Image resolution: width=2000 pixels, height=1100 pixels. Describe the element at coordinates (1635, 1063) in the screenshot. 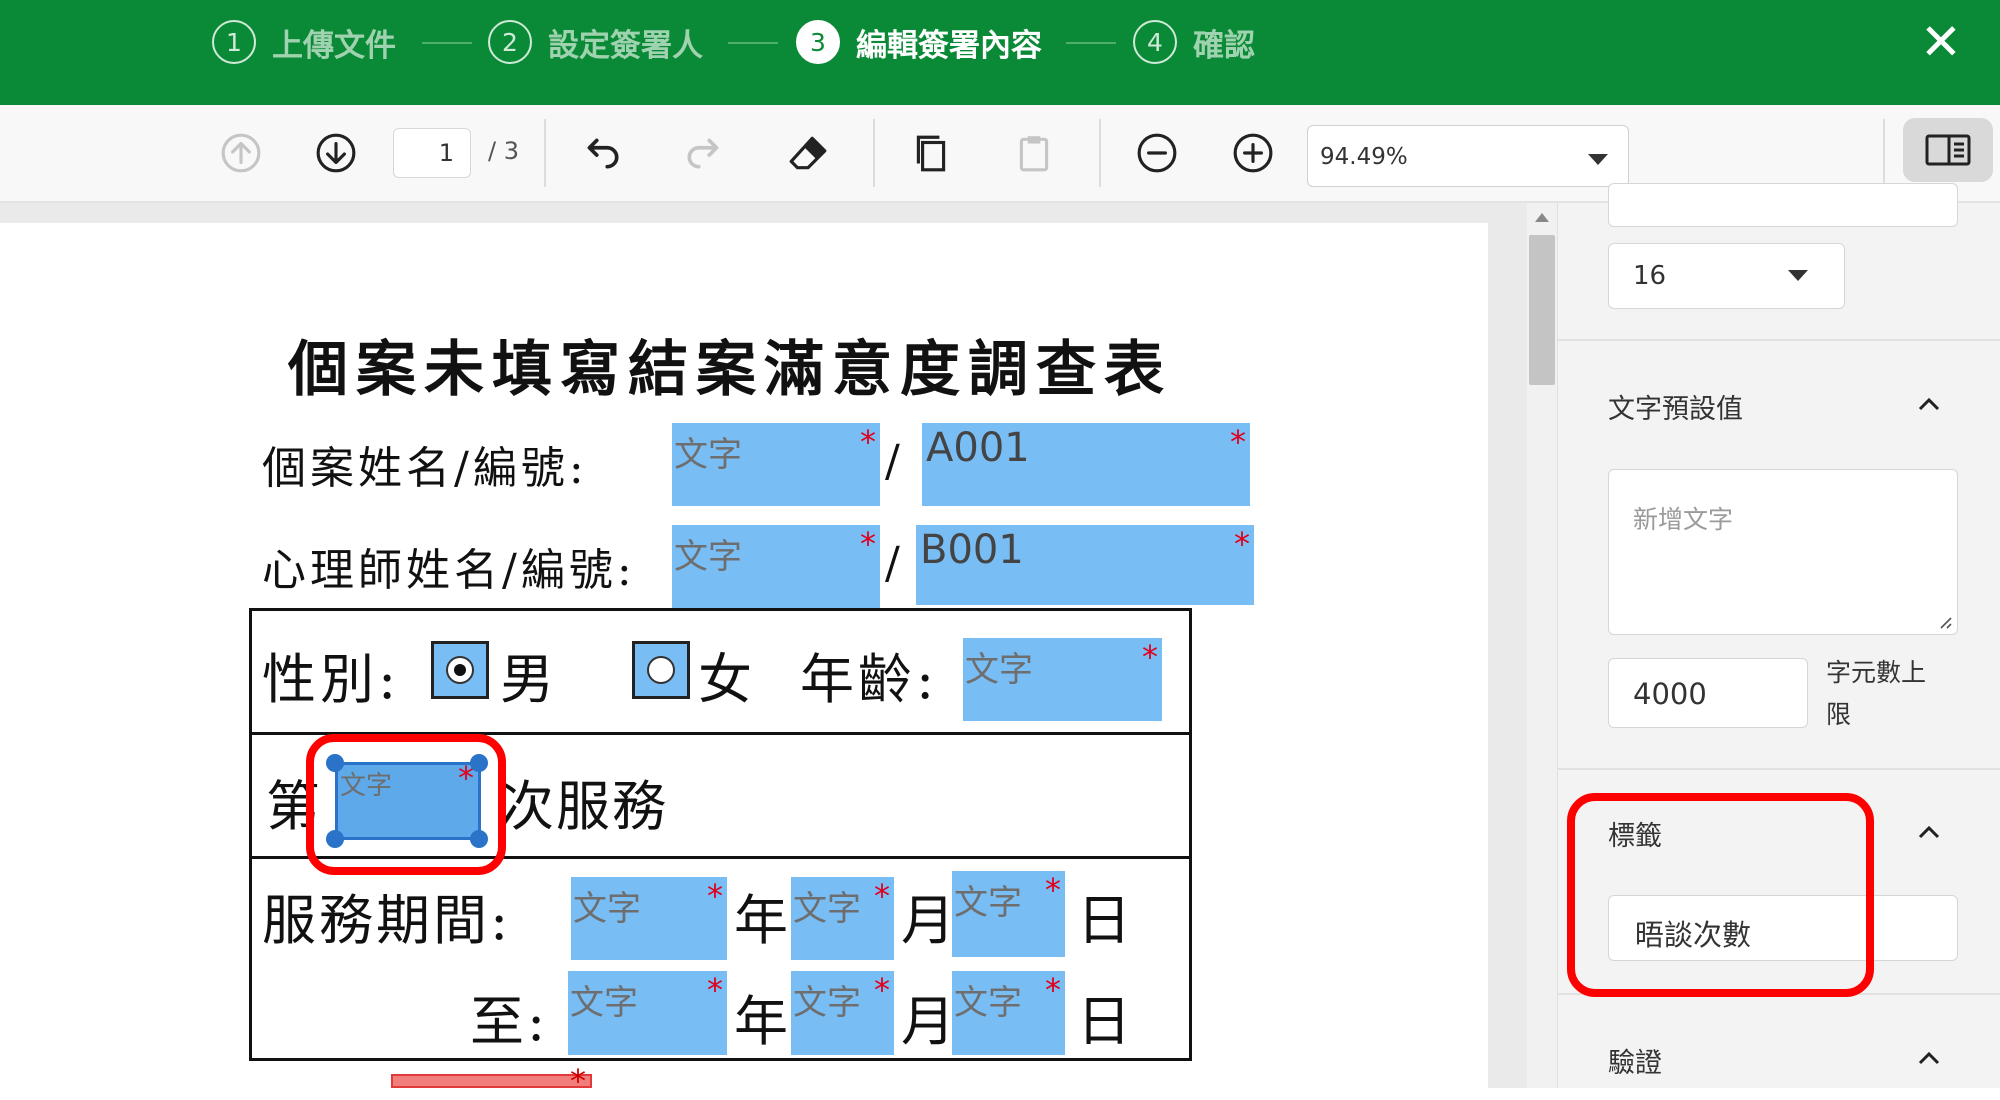

I see `validation-heading: 驗證` at that location.